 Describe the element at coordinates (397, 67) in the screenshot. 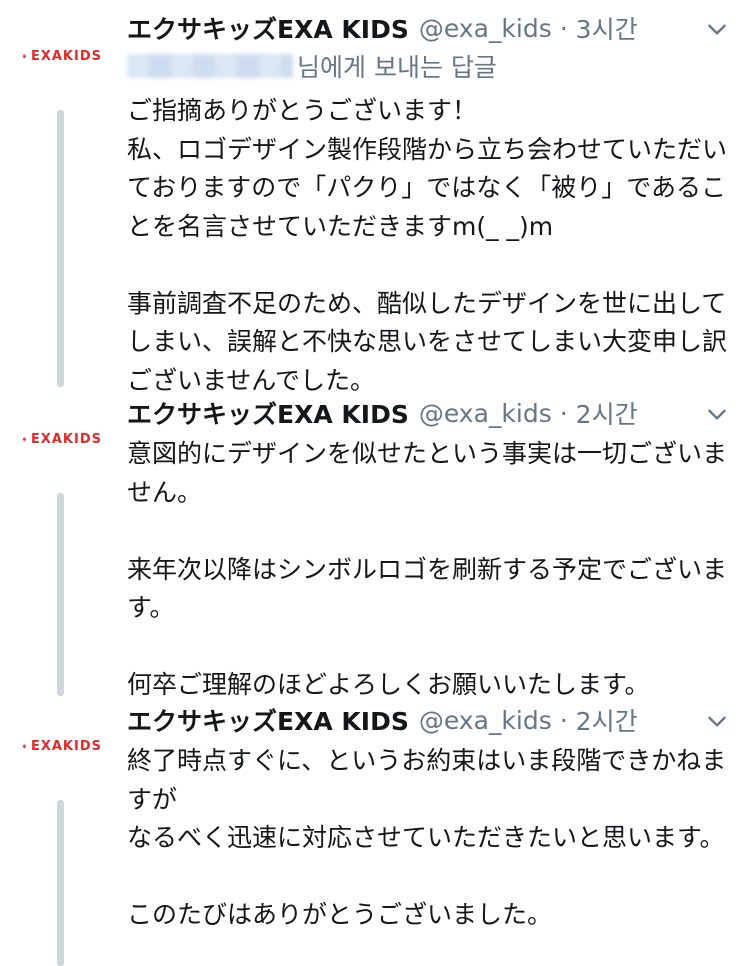

I see `reply-to-label: 님에게 보내는 답글` at that location.